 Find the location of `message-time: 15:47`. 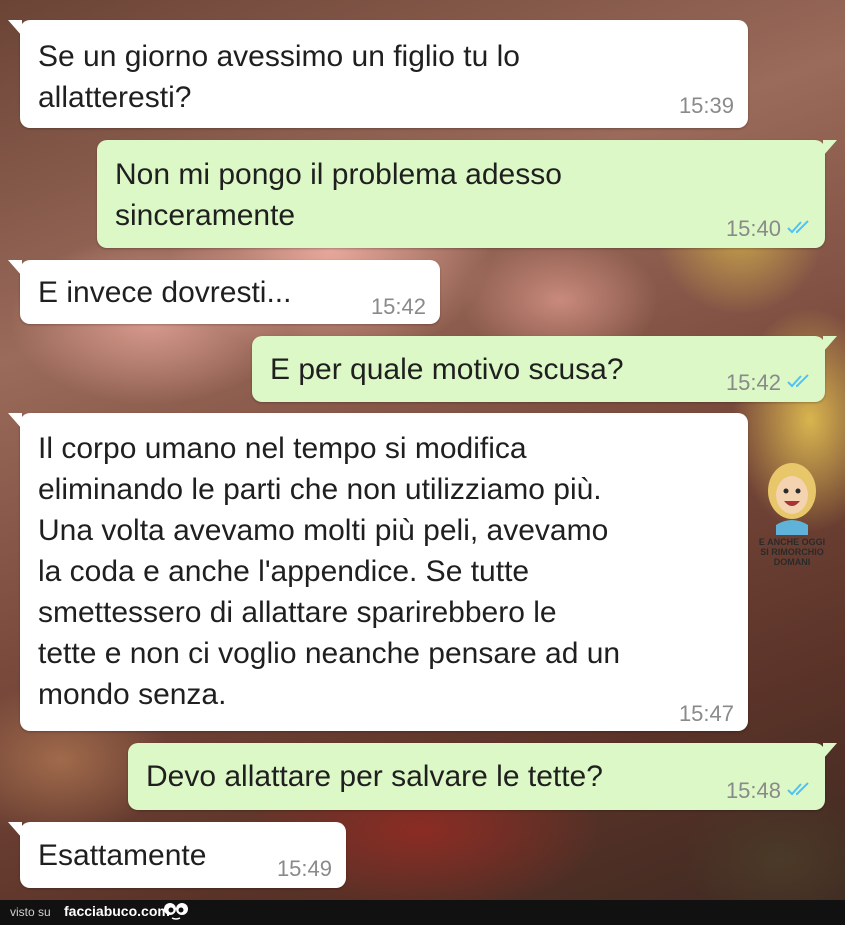

message-time: 15:47 is located at coordinates (706, 713).